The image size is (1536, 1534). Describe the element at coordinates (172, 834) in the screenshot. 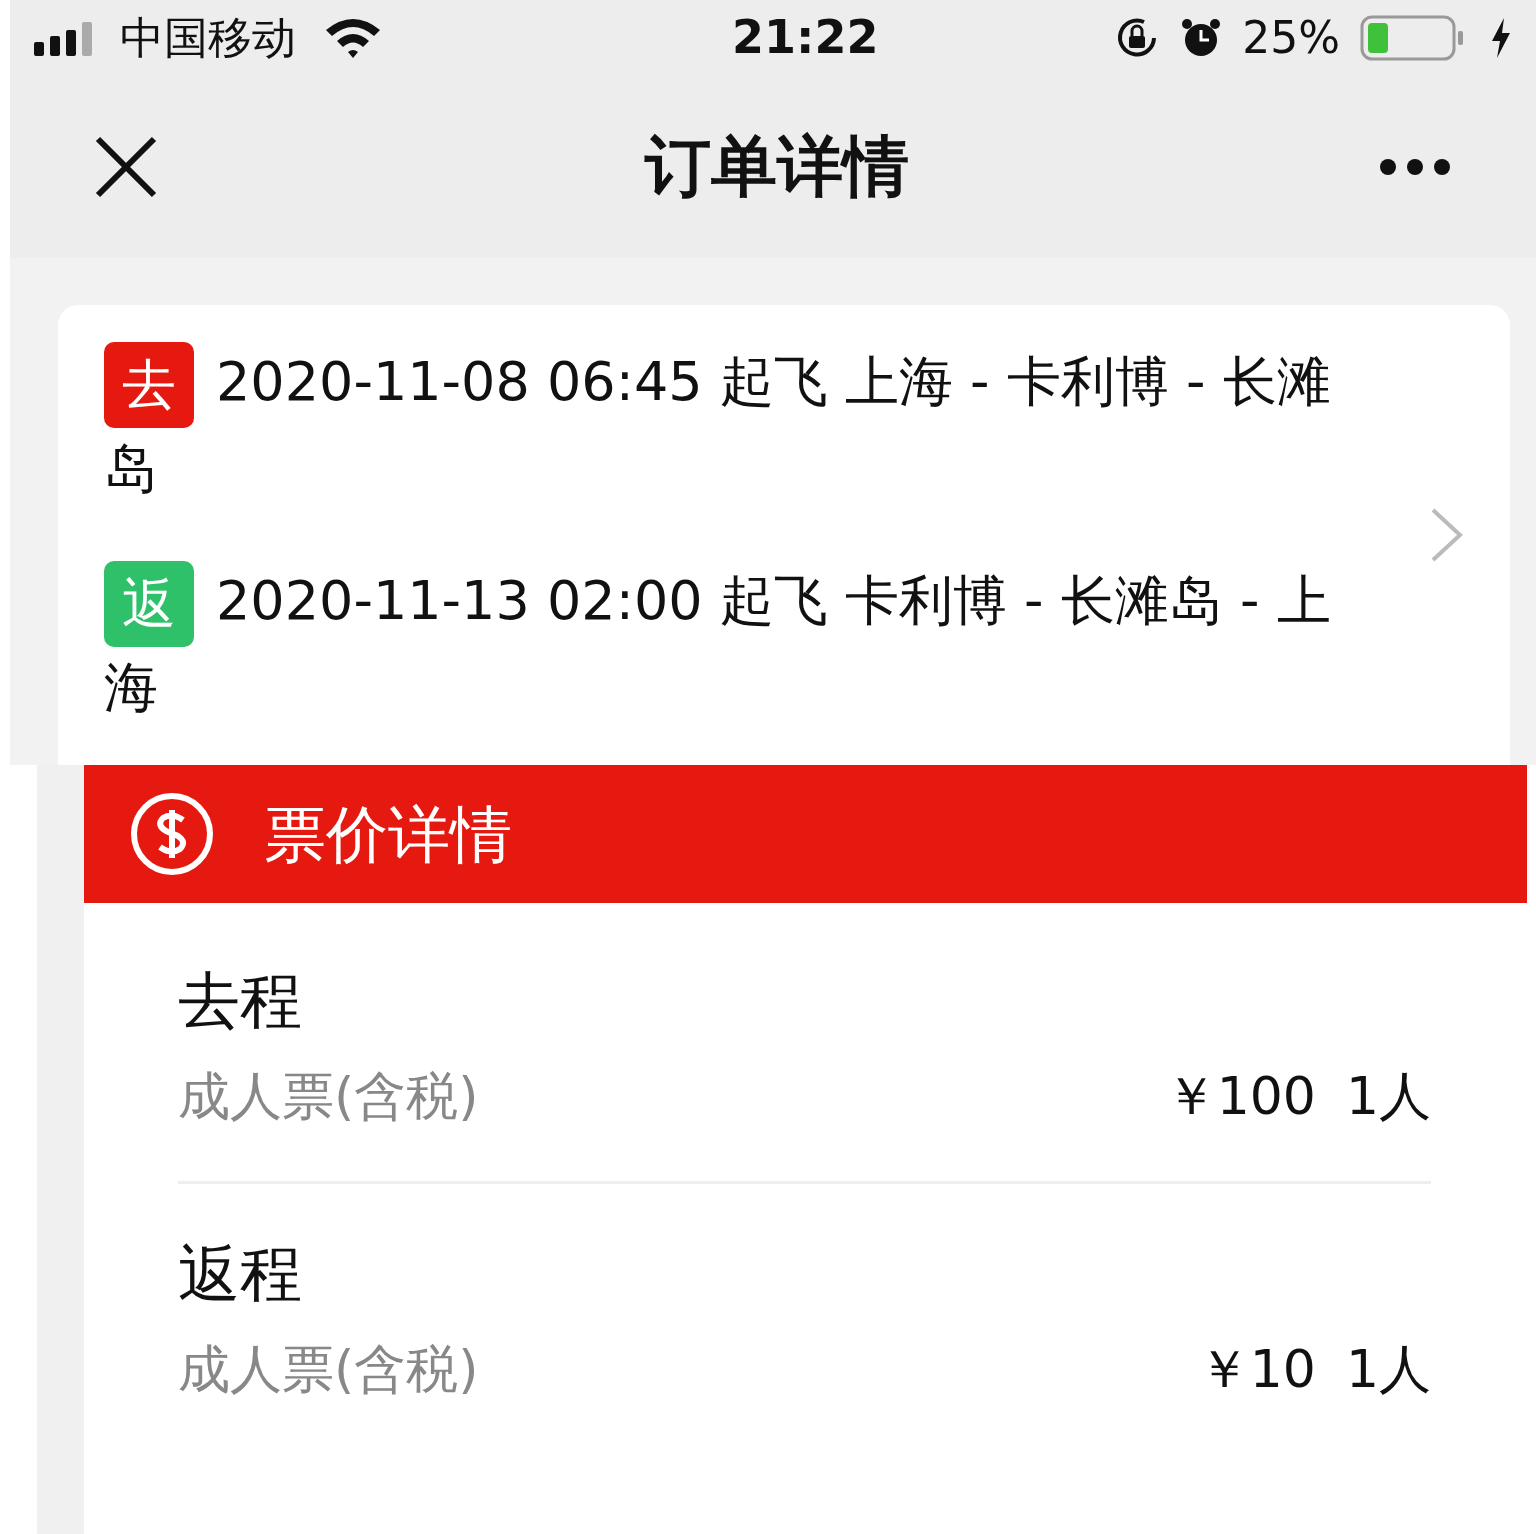

I see `dollar-icon` at that location.